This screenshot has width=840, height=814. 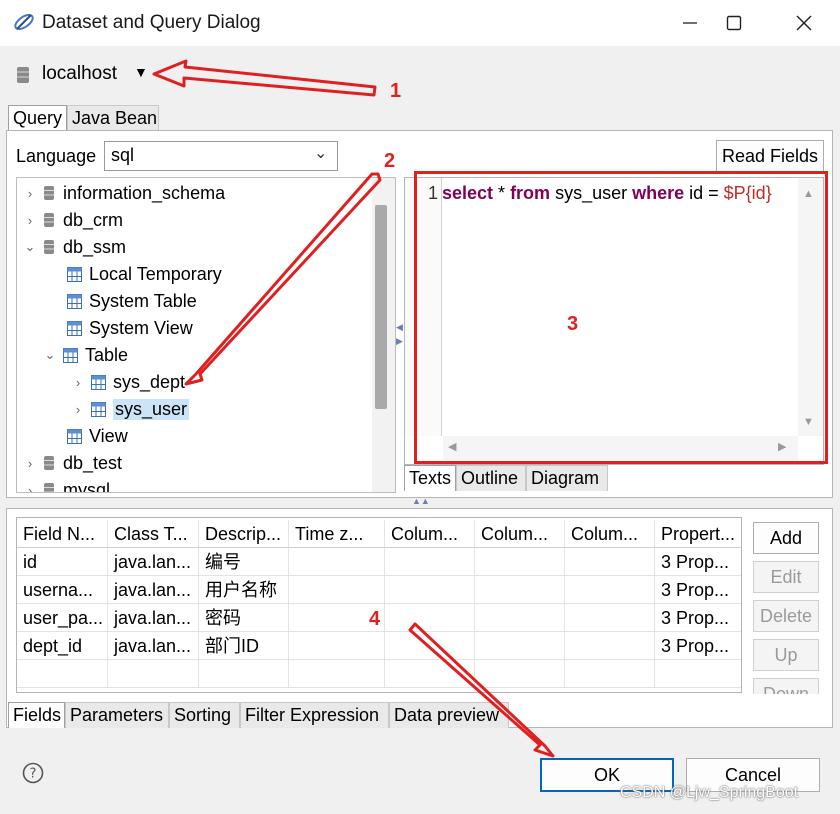 What do you see at coordinates (573, 324) in the screenshot?
I see `annotation-3: 3` at bounding box center [573, 324].